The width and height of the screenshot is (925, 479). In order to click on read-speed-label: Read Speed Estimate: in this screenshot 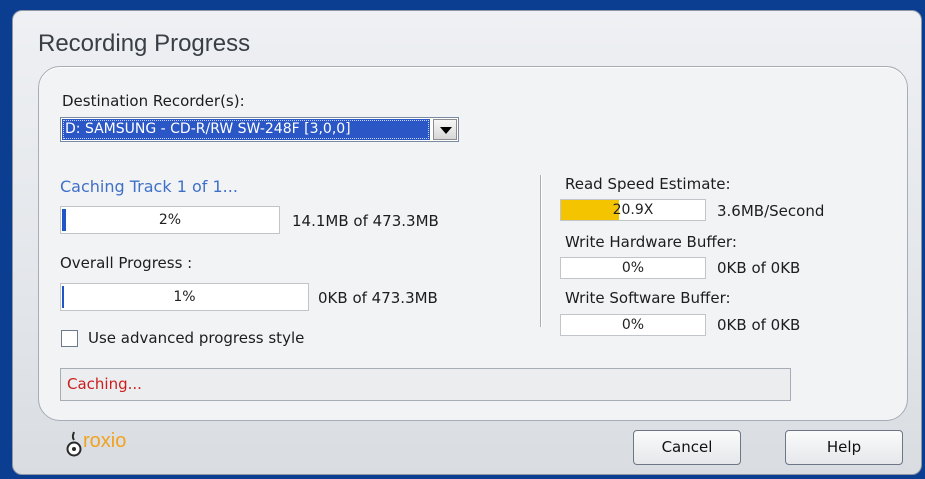, I will do `click(648, 184)`.